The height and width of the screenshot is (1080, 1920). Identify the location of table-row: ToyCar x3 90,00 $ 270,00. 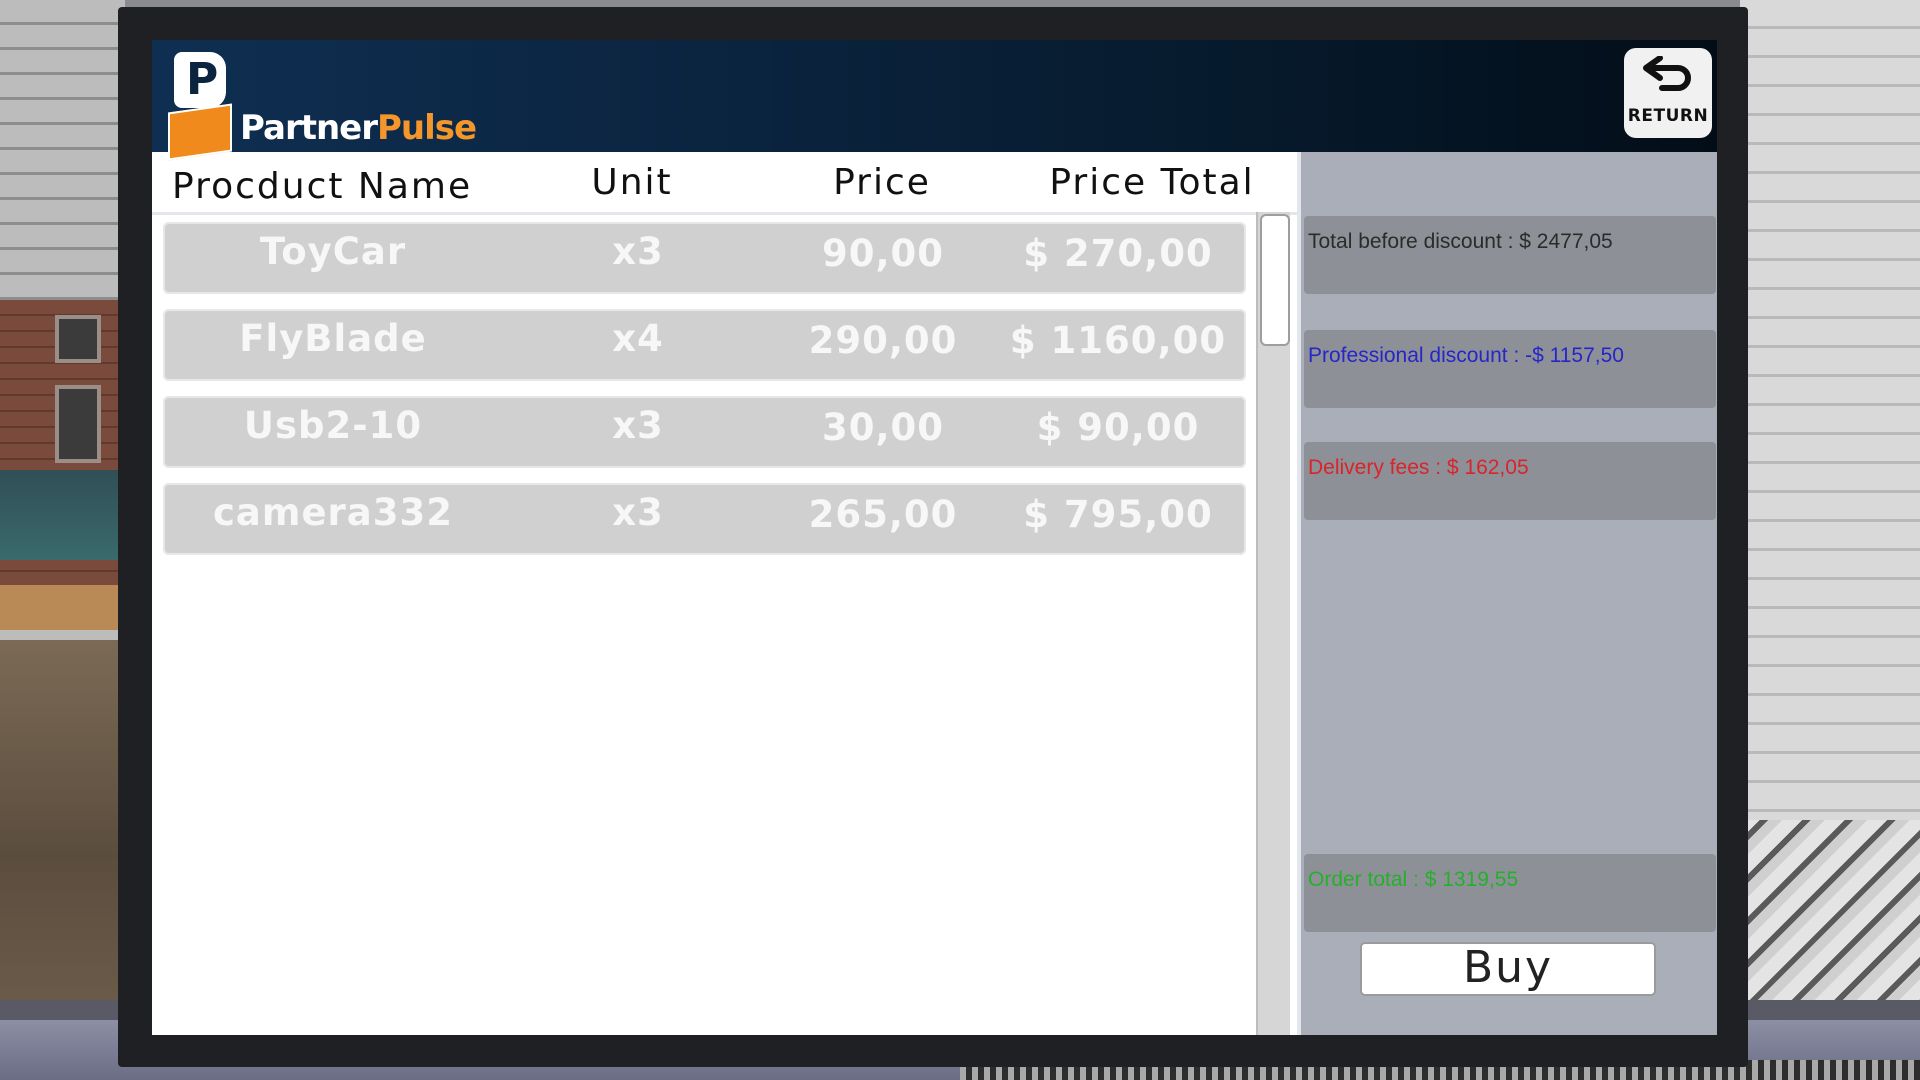
(704, 258).